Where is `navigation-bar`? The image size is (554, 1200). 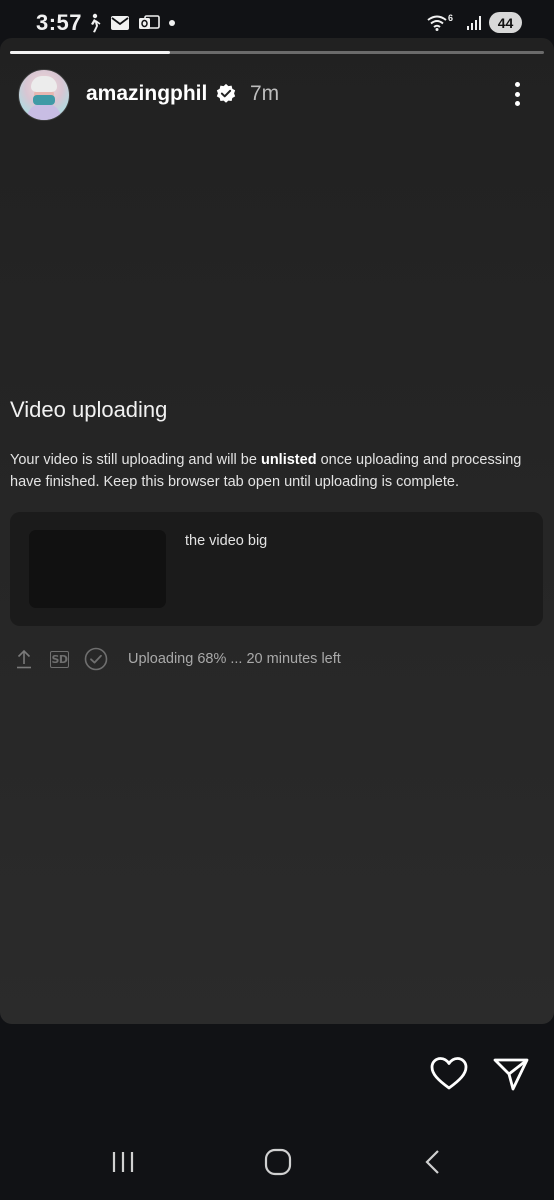 navigation-bar is located at coordinates (277, 1162).